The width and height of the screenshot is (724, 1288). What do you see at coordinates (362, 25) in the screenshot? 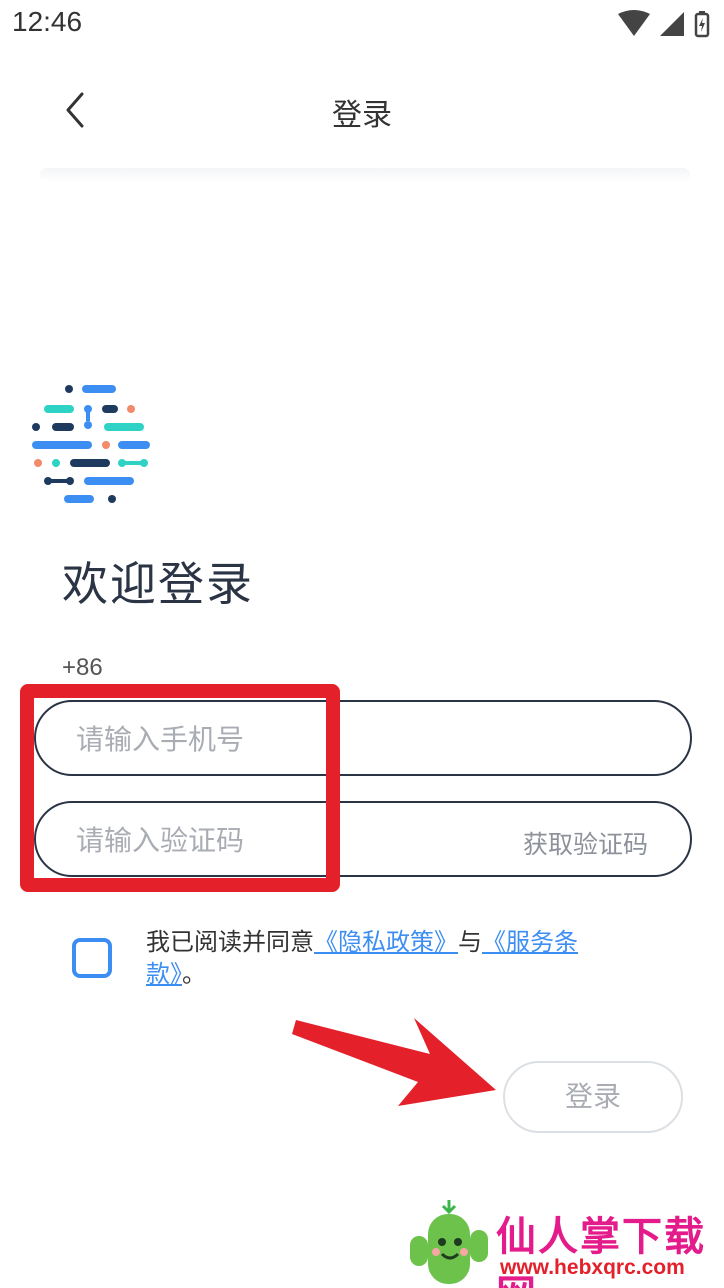
I see `status-bar: 12:46` at bounding box center [362, 25].